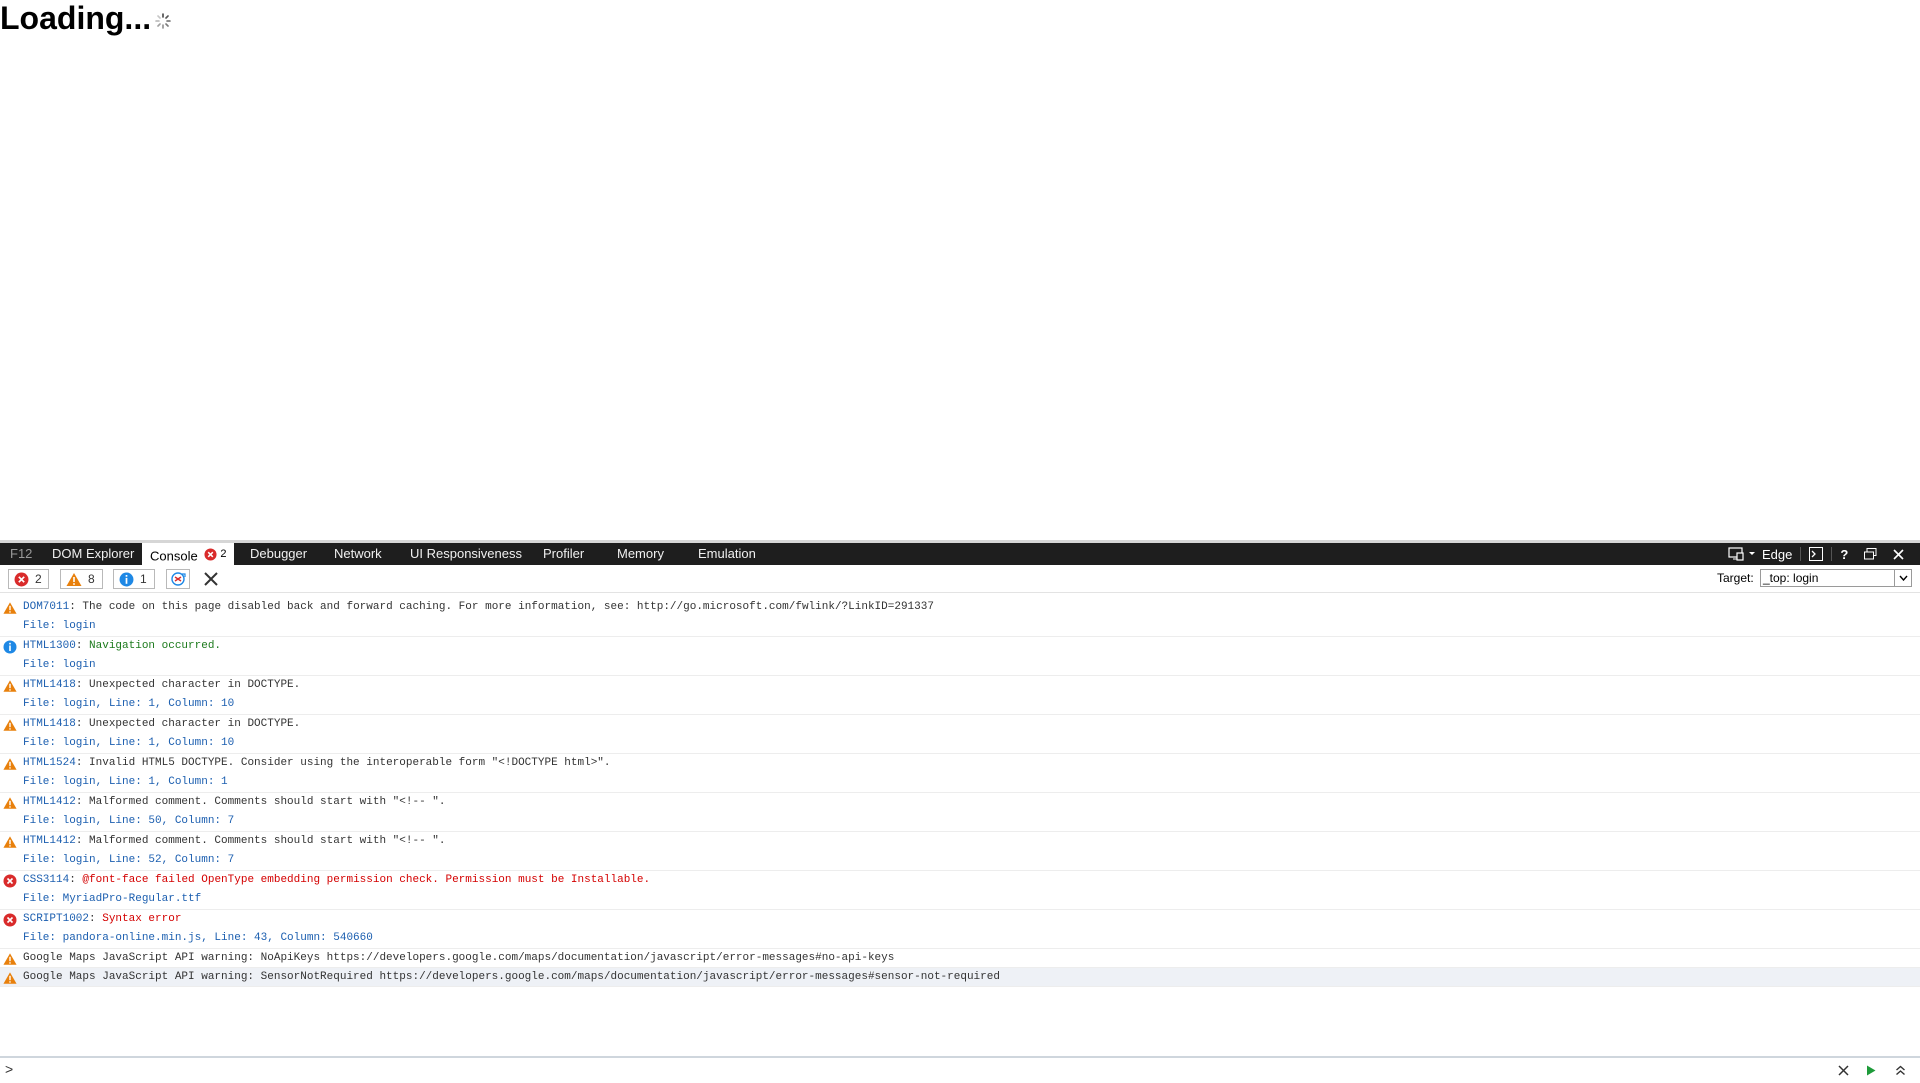  Describe the element at coordinates (640, 554) in the screenshot. I see `tab-memory: Memory` at that location.